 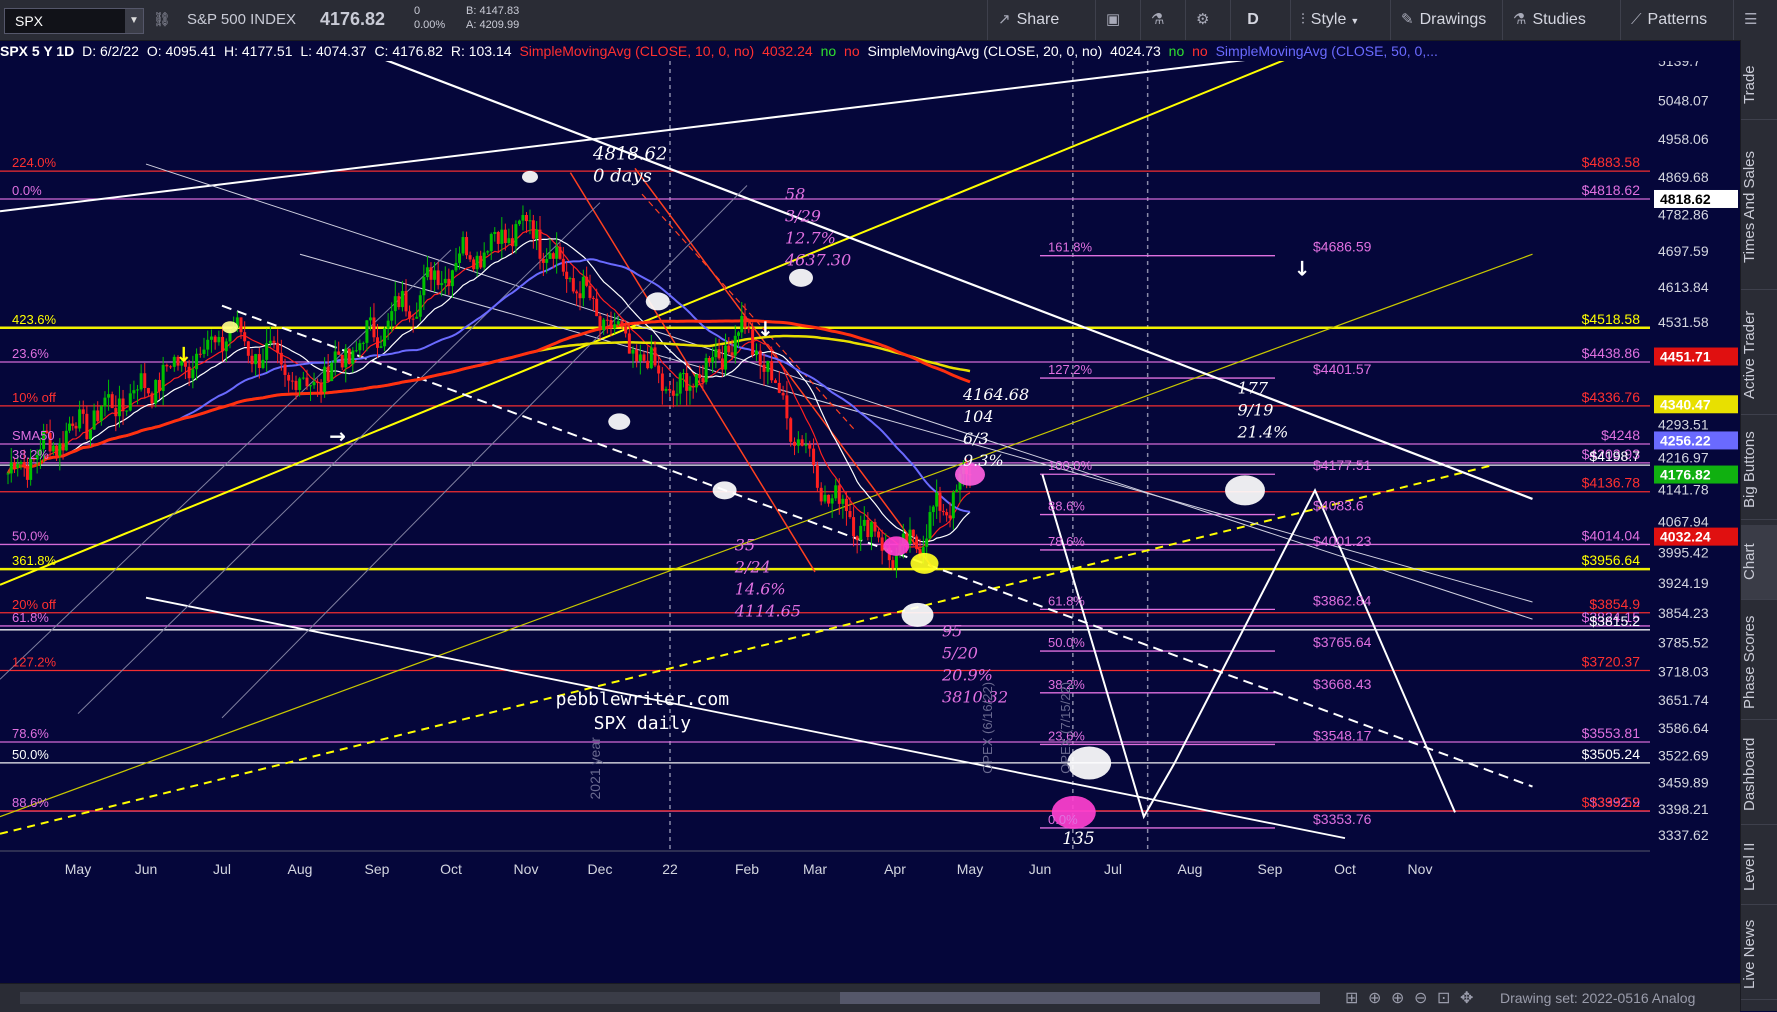 What do you see at coordinates (134, 21) in the screenshot?
I see `chevron-down-icon: ▼` at bounding box center [134, 21].